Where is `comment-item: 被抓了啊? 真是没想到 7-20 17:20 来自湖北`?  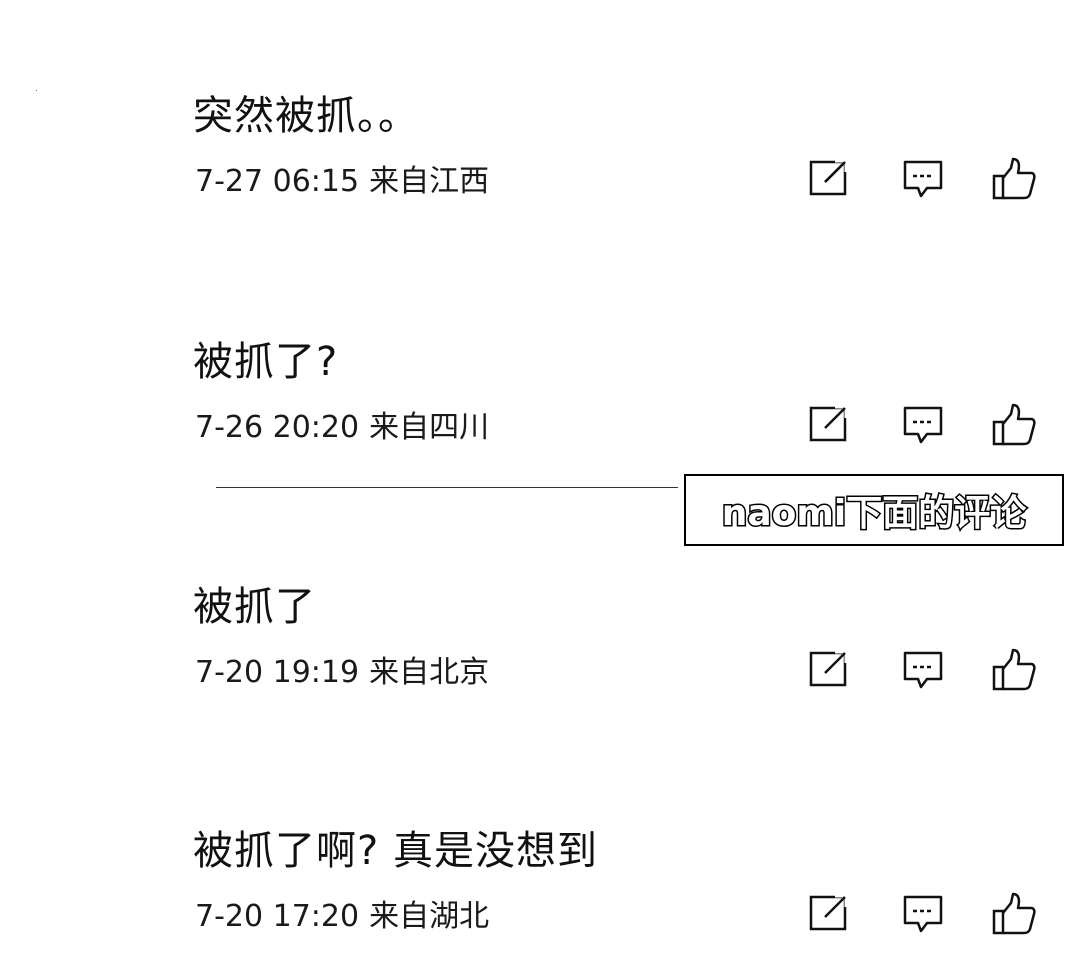 comment-item: 被抓了啊? 真是没想到 7-20 17:20 来自湖北 is located at coordinates (623, 880).